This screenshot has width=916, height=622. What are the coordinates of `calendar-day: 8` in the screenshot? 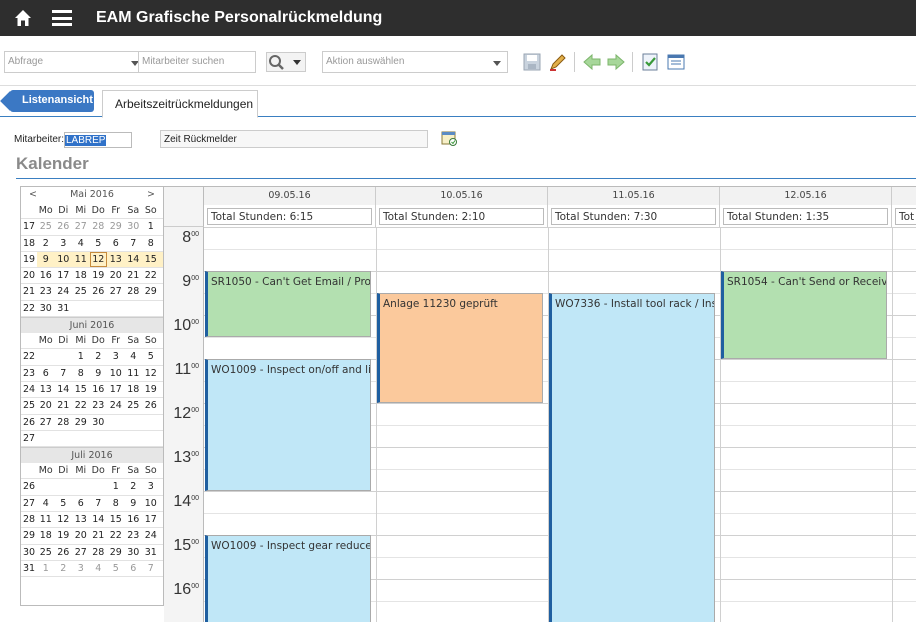 It's located at (81, 373).